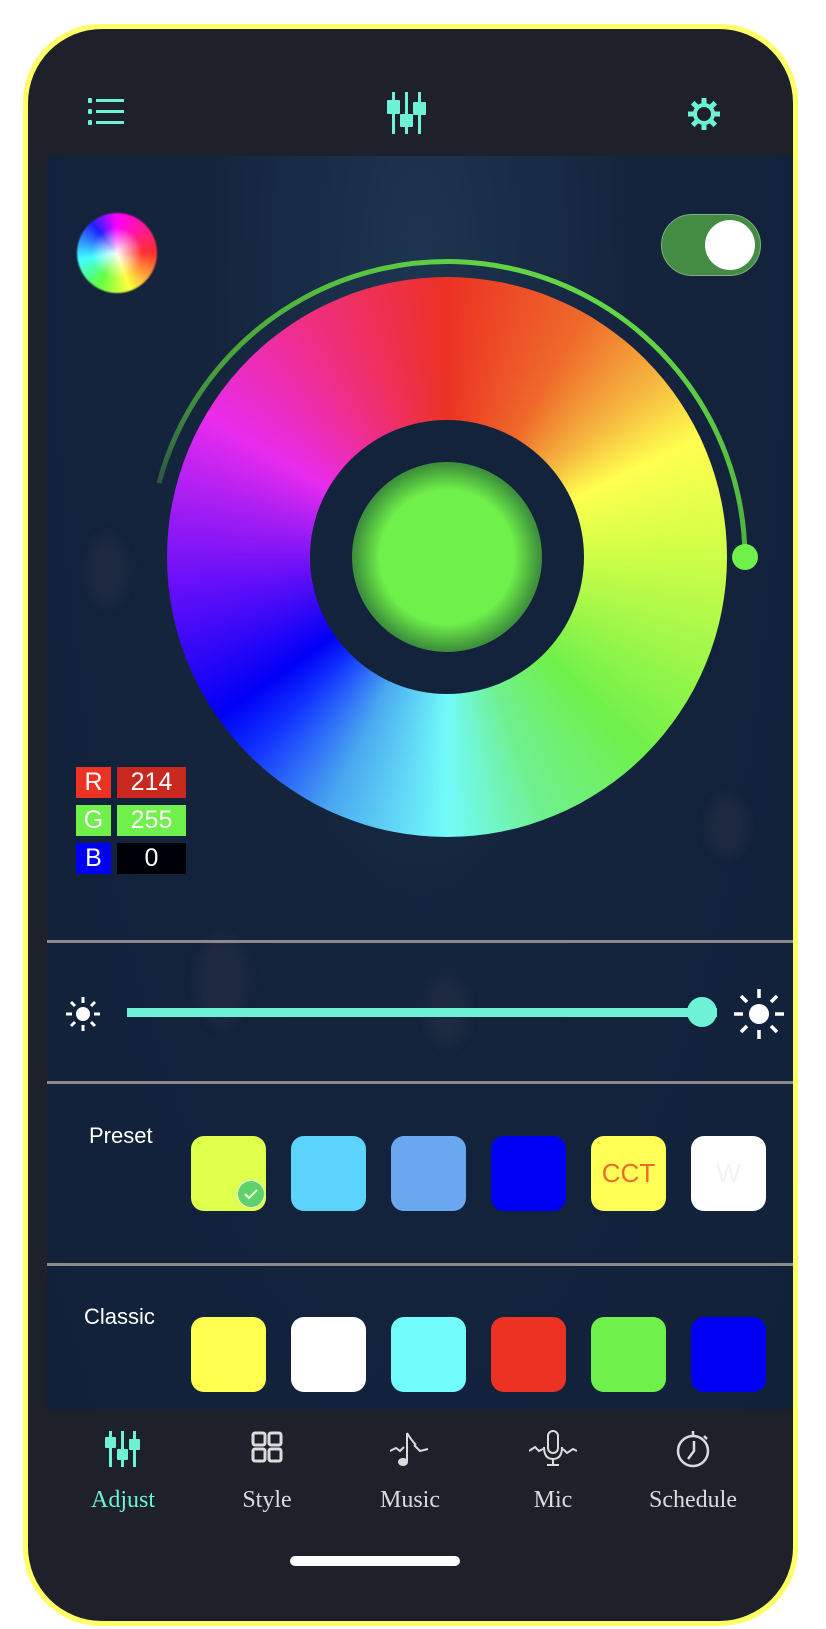  Describe the element at coordinates (553, 1449) in the screenshot. I see `microphone-icon` at that location.